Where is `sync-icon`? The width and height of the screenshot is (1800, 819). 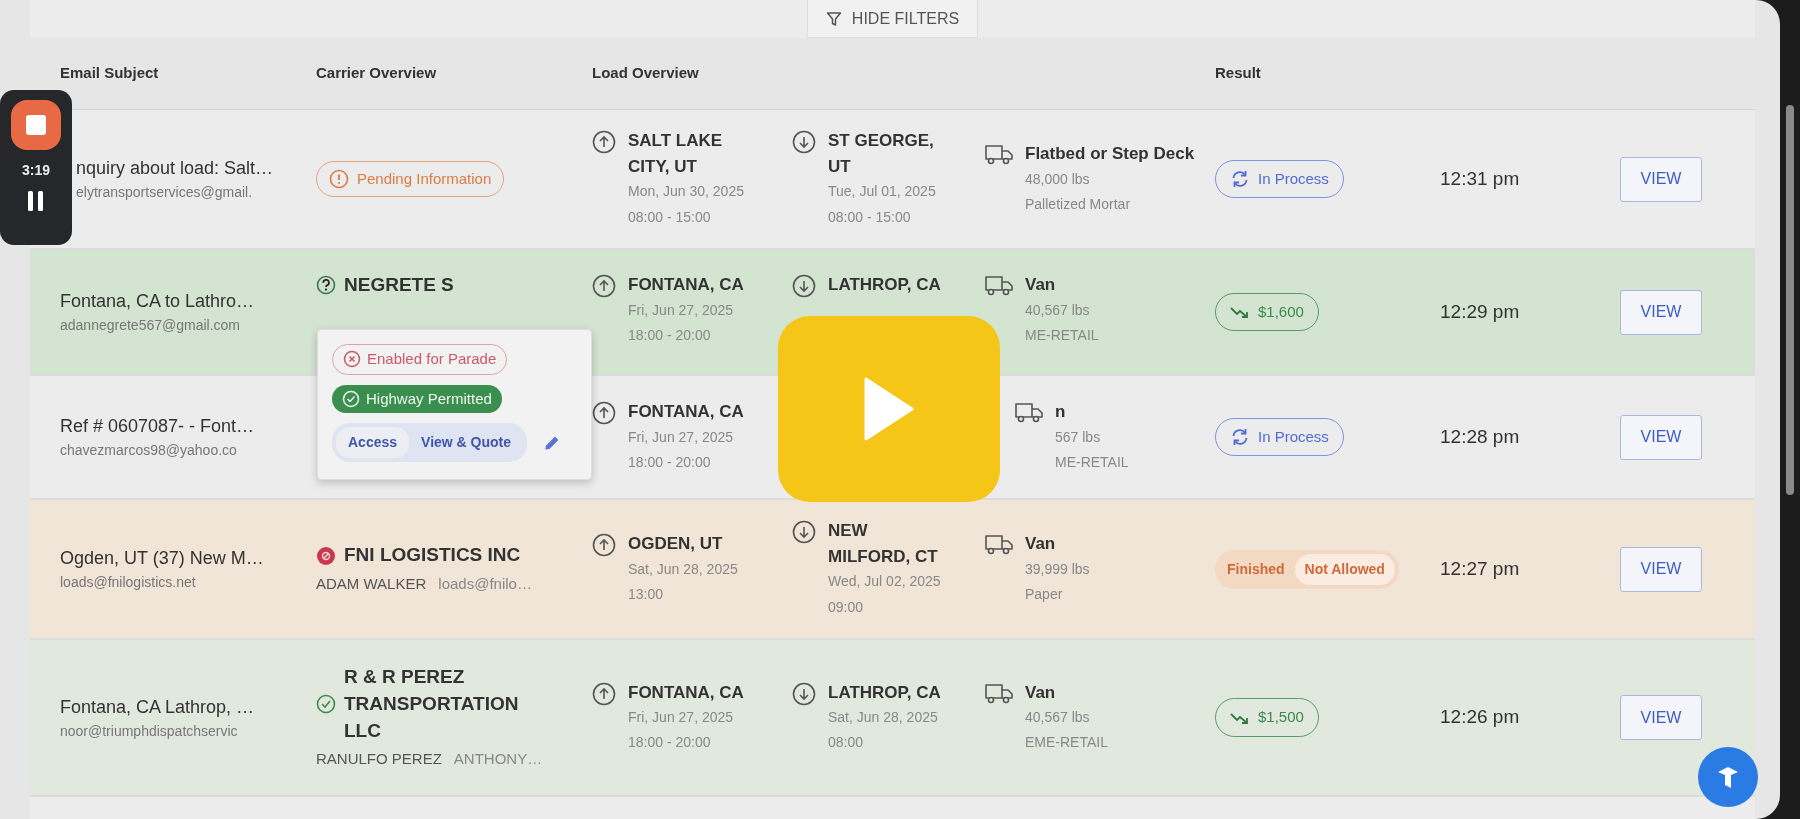 sync-icon is located at coordinates (1240, 437).